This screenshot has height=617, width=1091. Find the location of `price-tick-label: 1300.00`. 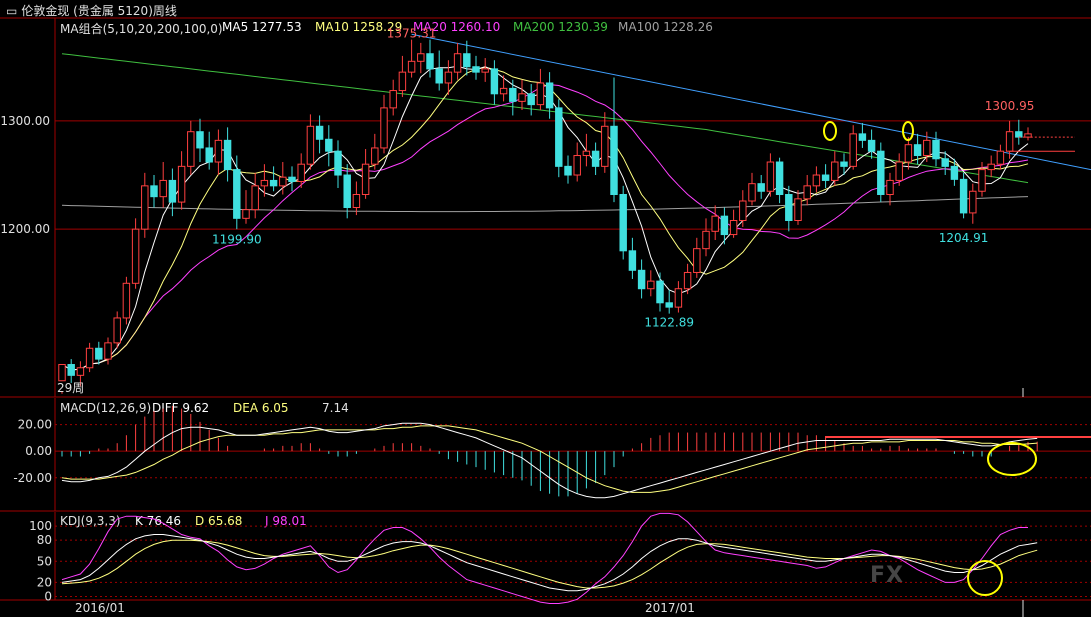

price-tick-label: 1300.00 is located at coordinates (25, 121).